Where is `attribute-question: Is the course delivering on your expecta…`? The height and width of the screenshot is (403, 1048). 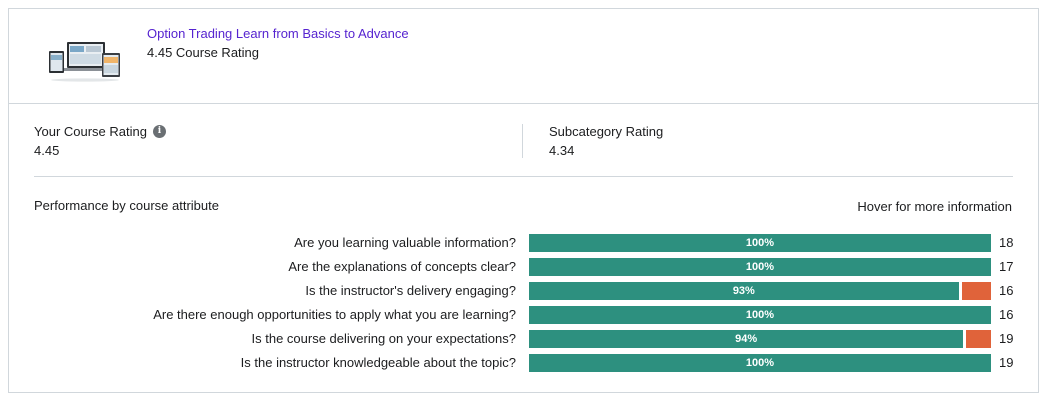
attribute-question: Is the course delivering on your expecta… is located at coordinates (384, 338).